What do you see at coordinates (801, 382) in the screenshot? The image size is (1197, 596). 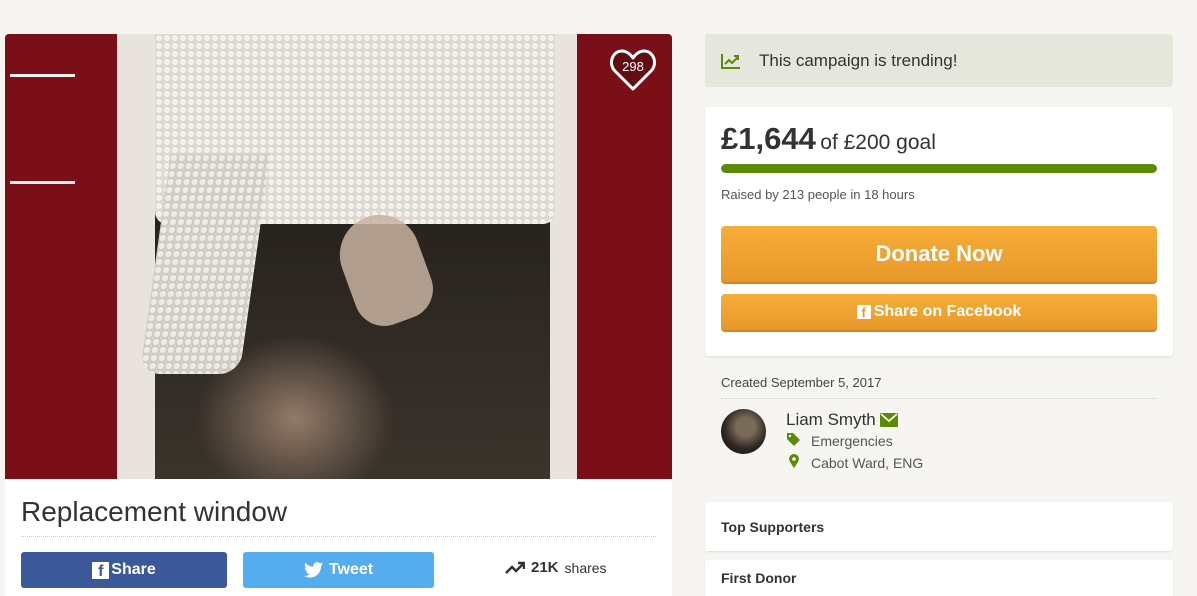 I see `created-date: Created September 5, 2017` at bounding box center [801, 382].